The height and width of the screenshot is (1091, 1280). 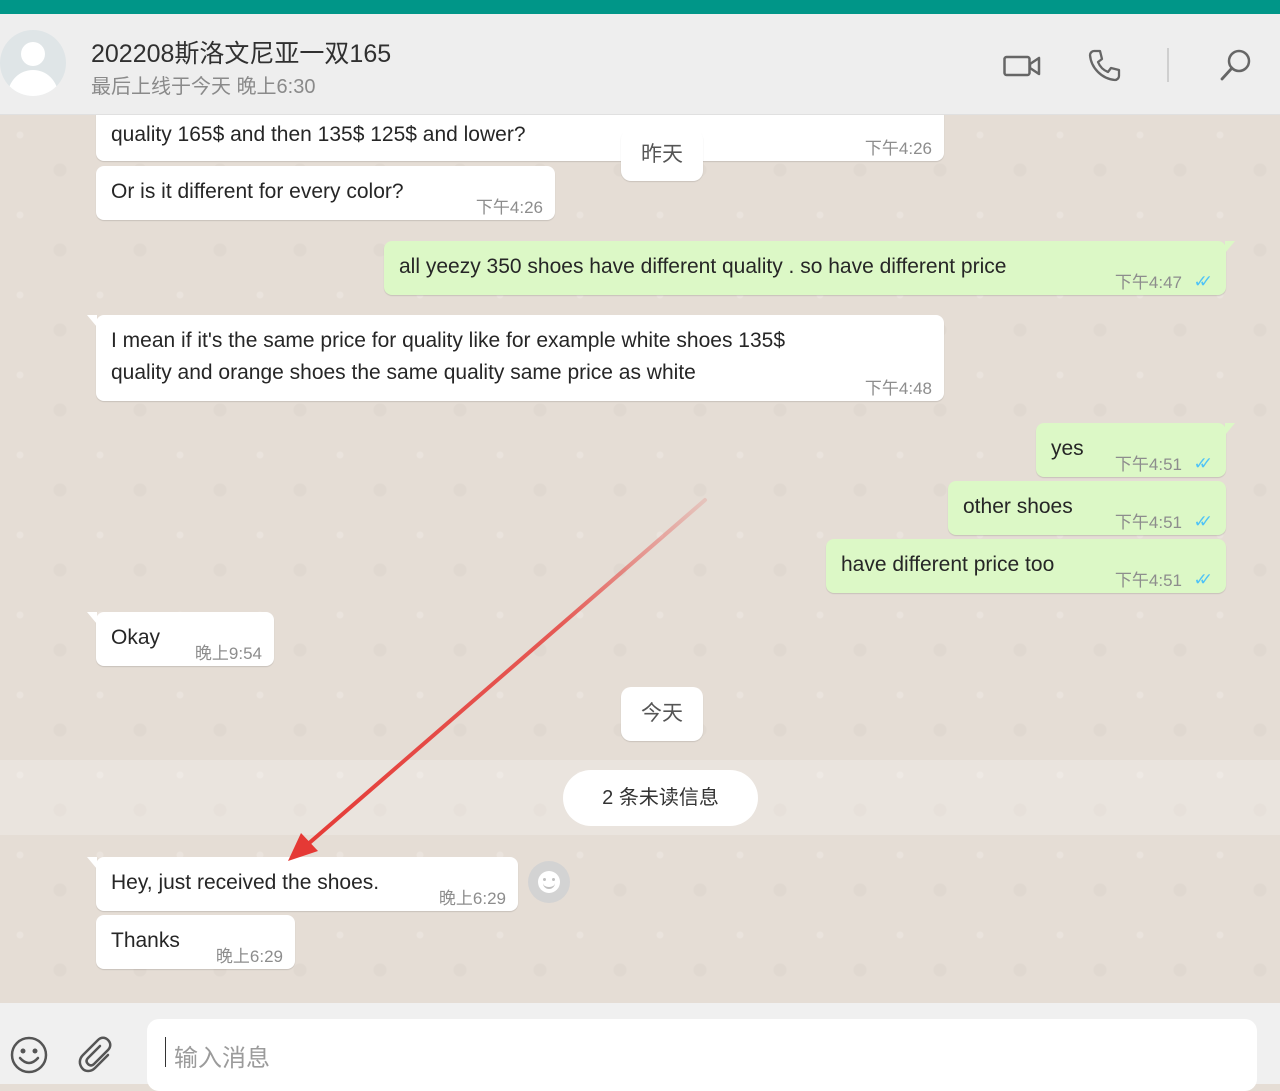 What do you see at coordinates (228, 653) in the screenshot?
I see `message-time: 晚上9:54` at bounding box center [228, 653].